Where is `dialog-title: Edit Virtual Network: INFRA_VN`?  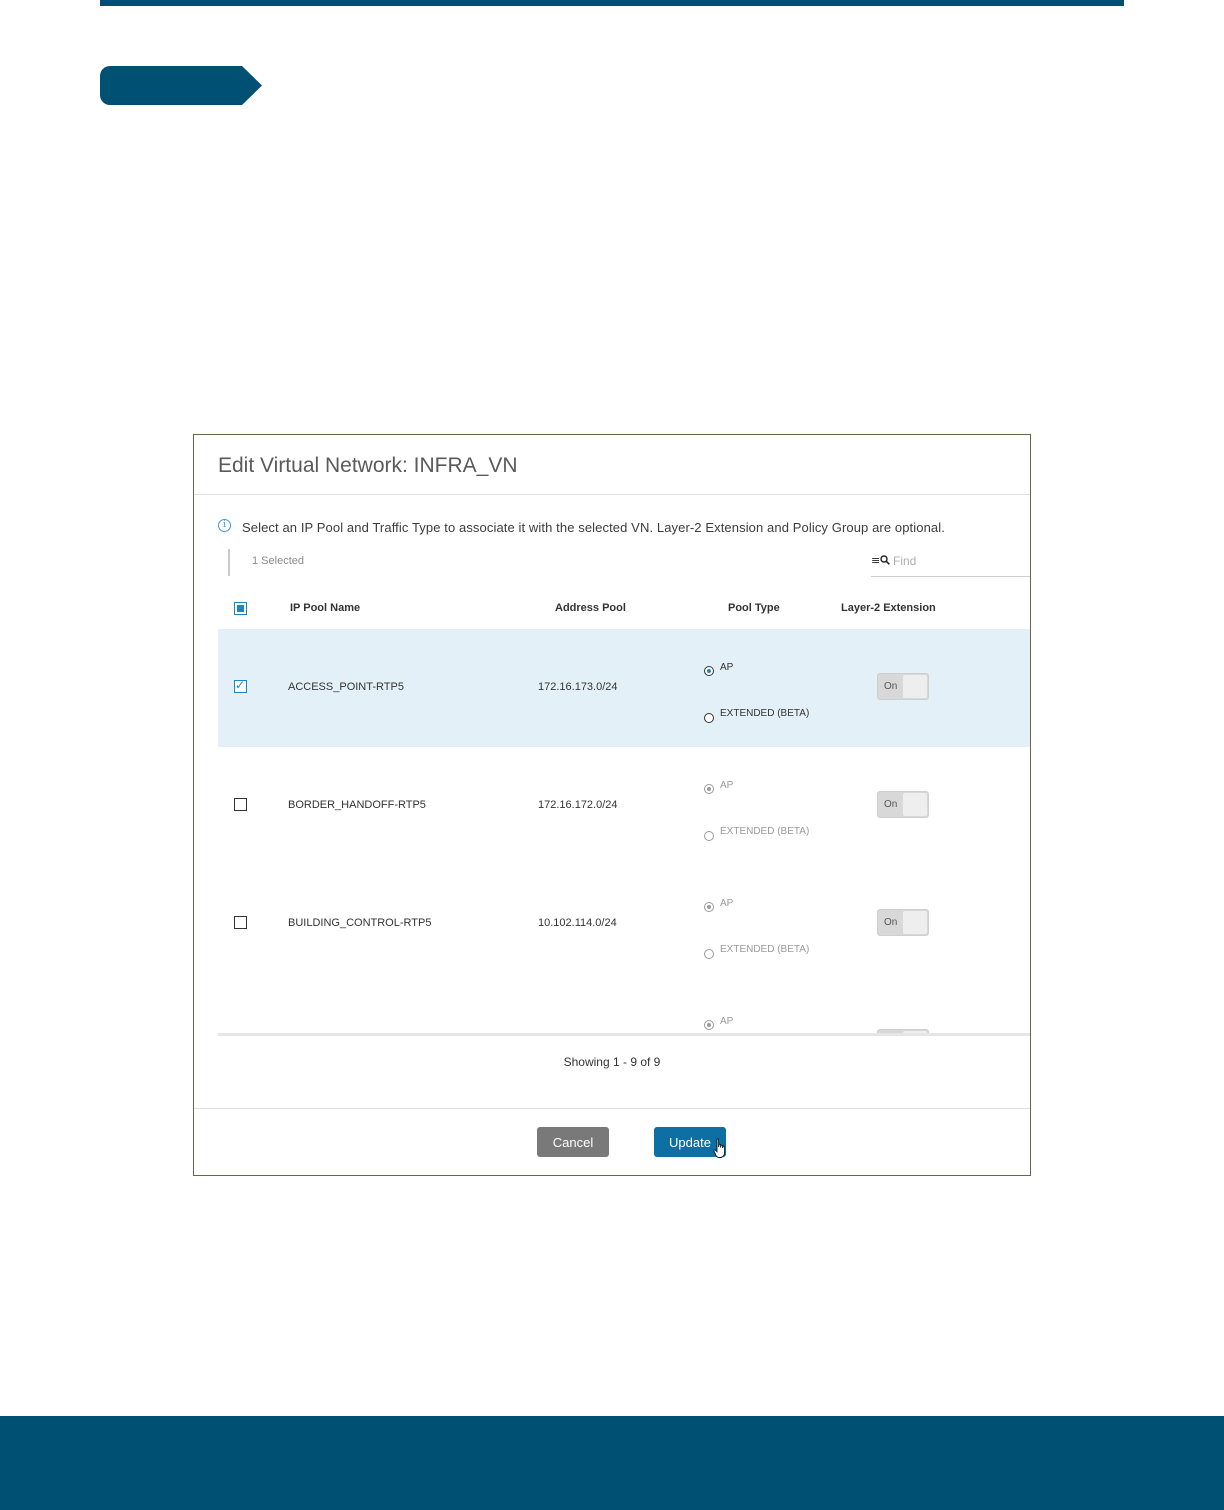
dialog-title: Edit Virtual Network: INFRA_VN is located at coordinates (368, 465).